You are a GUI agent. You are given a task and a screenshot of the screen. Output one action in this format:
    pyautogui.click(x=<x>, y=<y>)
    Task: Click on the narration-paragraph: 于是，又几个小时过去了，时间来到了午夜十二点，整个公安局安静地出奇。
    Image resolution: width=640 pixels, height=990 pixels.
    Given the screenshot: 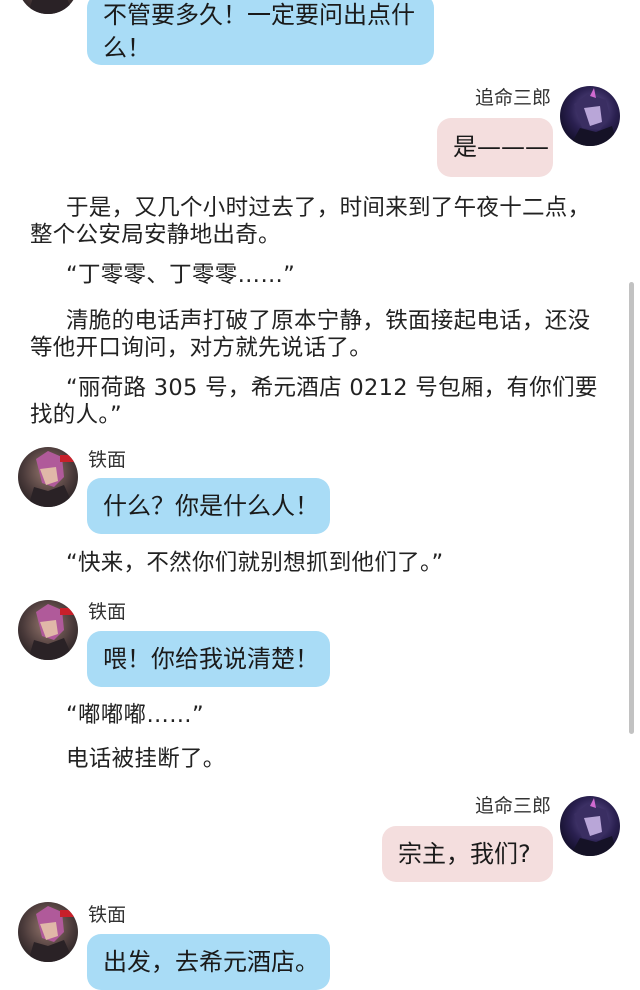 What is the action you would take?
    pyautogui.click(x=310, y=221)
    